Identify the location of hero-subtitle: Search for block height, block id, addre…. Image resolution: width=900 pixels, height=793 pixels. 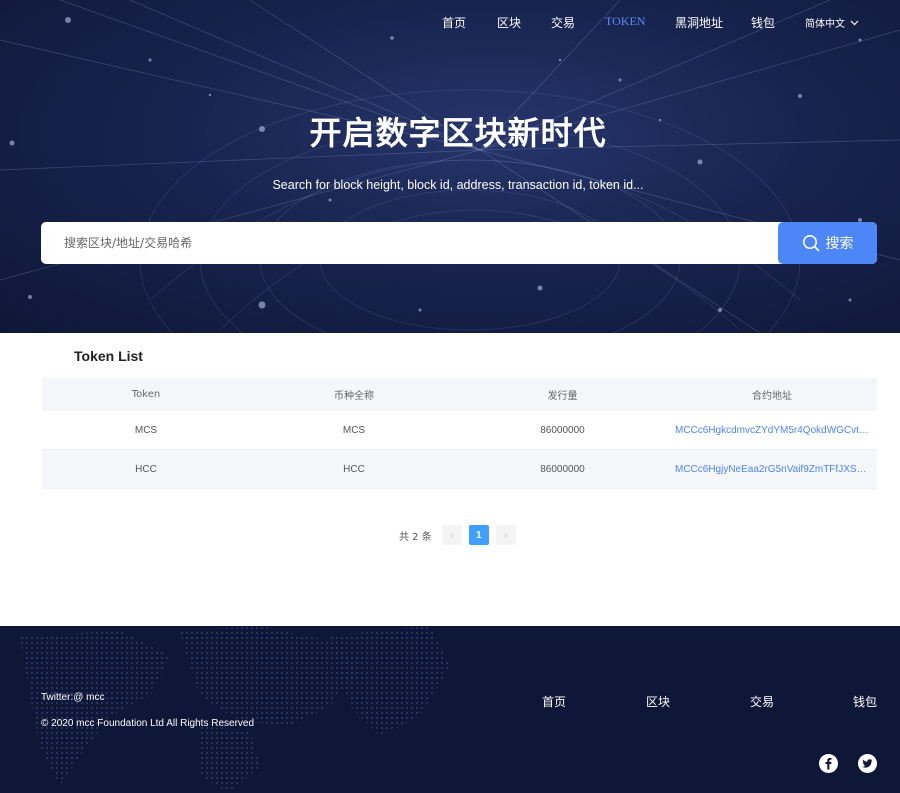
(458, 185).